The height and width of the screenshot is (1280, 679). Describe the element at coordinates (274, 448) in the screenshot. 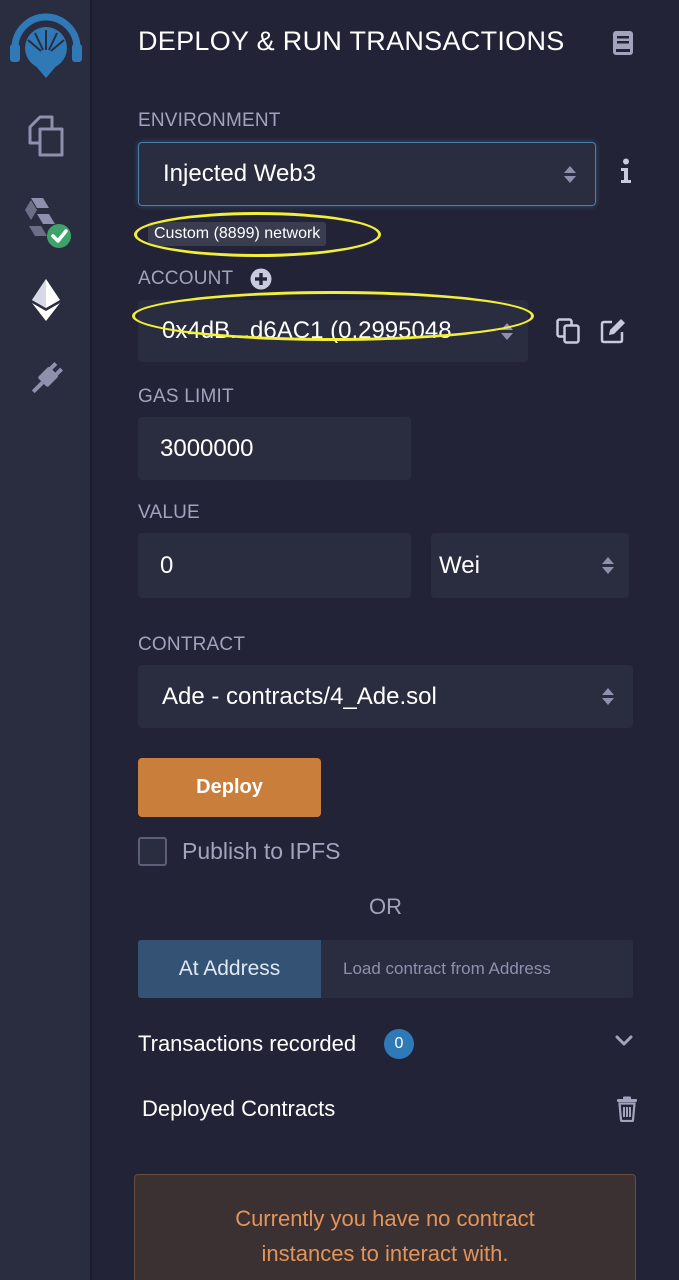

I see `gas-limit-input: 3000000` at that location.